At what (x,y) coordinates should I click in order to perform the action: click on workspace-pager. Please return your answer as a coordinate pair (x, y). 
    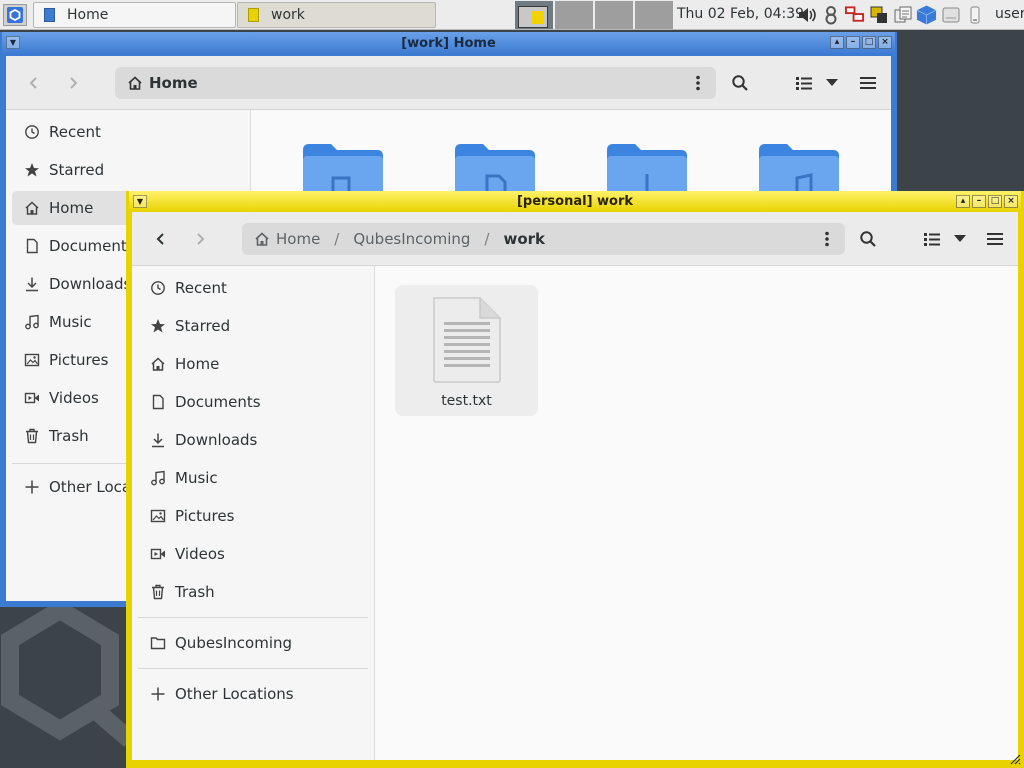
    Looking at the image, I should click on (594, 15).